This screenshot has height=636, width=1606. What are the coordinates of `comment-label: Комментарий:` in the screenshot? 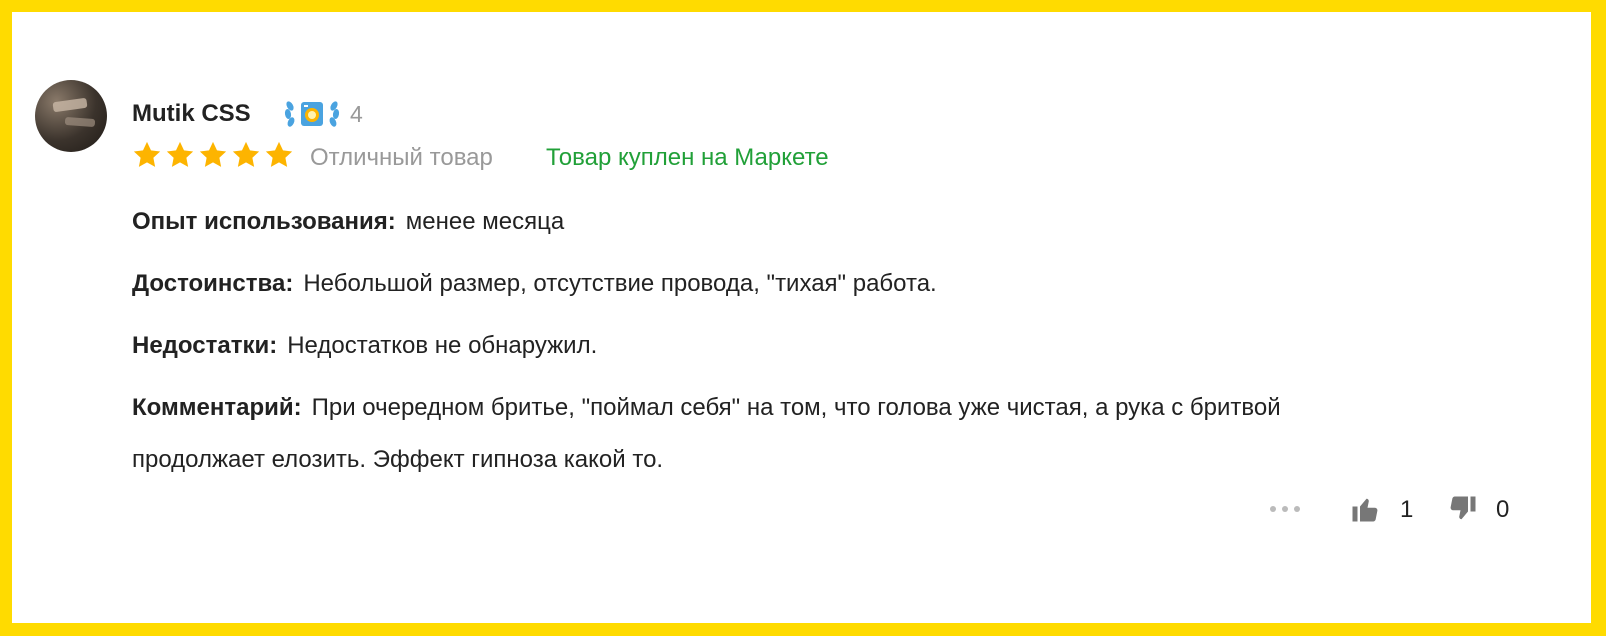 It's located at (217, 407).